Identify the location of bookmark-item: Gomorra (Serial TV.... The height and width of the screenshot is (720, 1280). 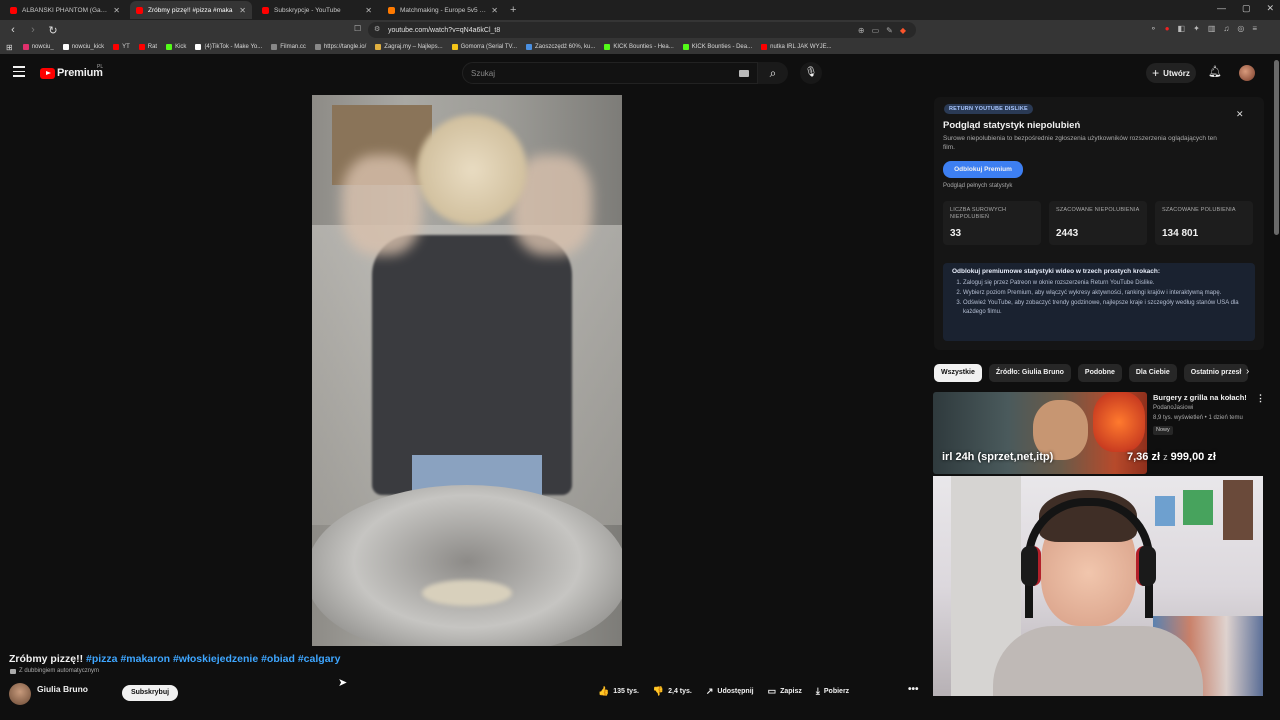
(484, 47).